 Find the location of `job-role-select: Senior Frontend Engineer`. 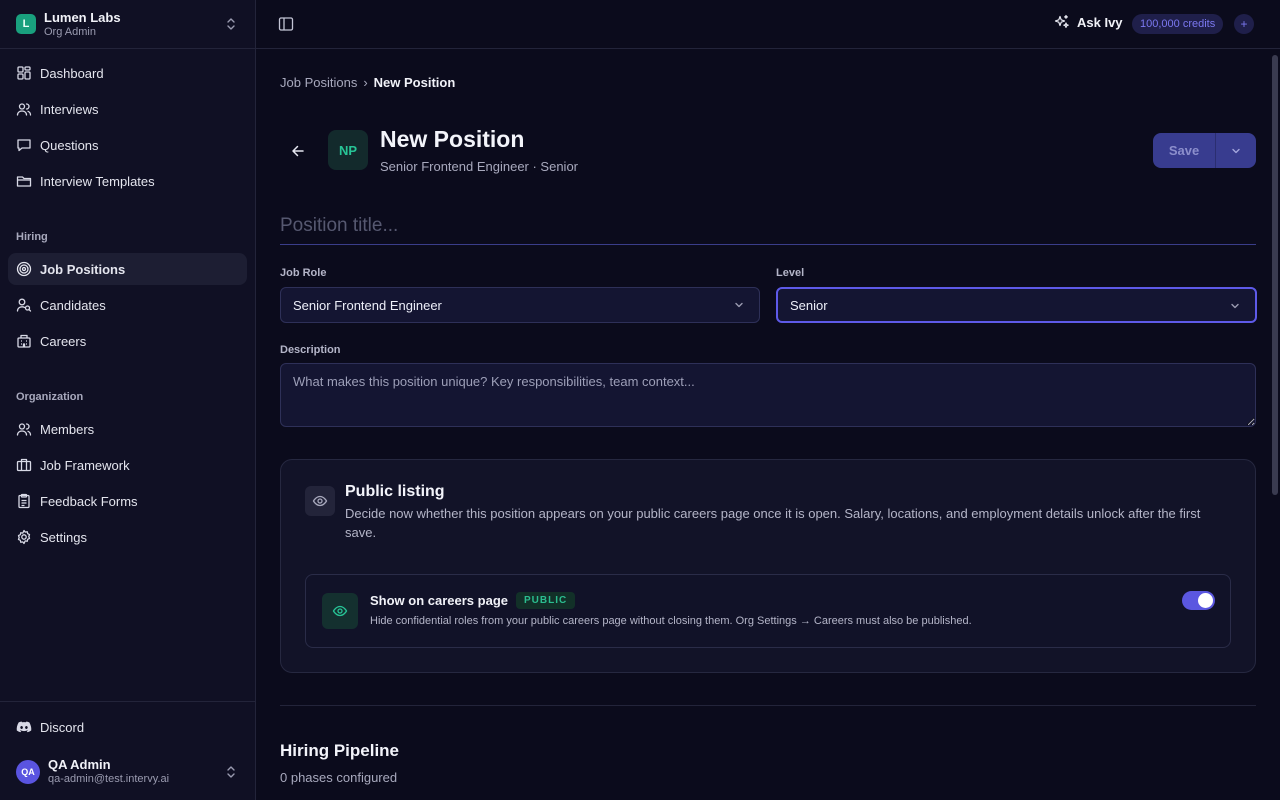

job-role-select: Senior Frontend Engineer is located at coordinates (520, 305).